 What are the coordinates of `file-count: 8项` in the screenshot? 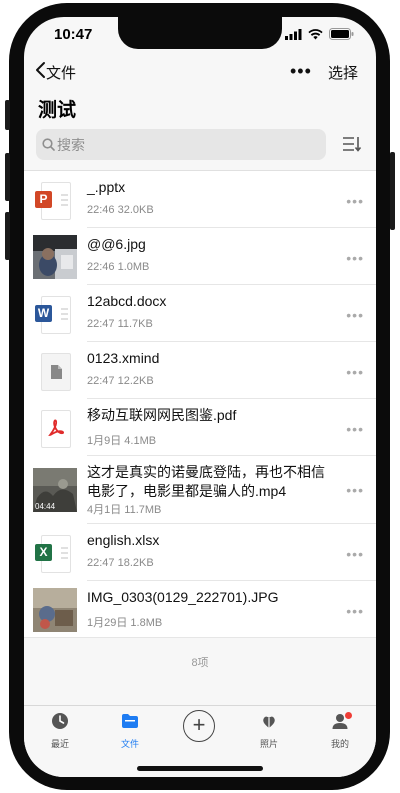 It's located at (200, 663).